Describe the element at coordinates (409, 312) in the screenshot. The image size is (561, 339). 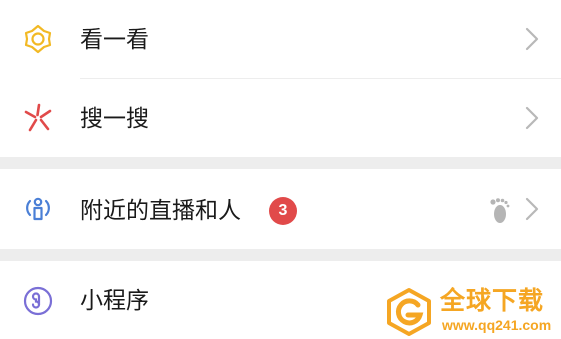
I see `watermark-logo-icon` at that location.